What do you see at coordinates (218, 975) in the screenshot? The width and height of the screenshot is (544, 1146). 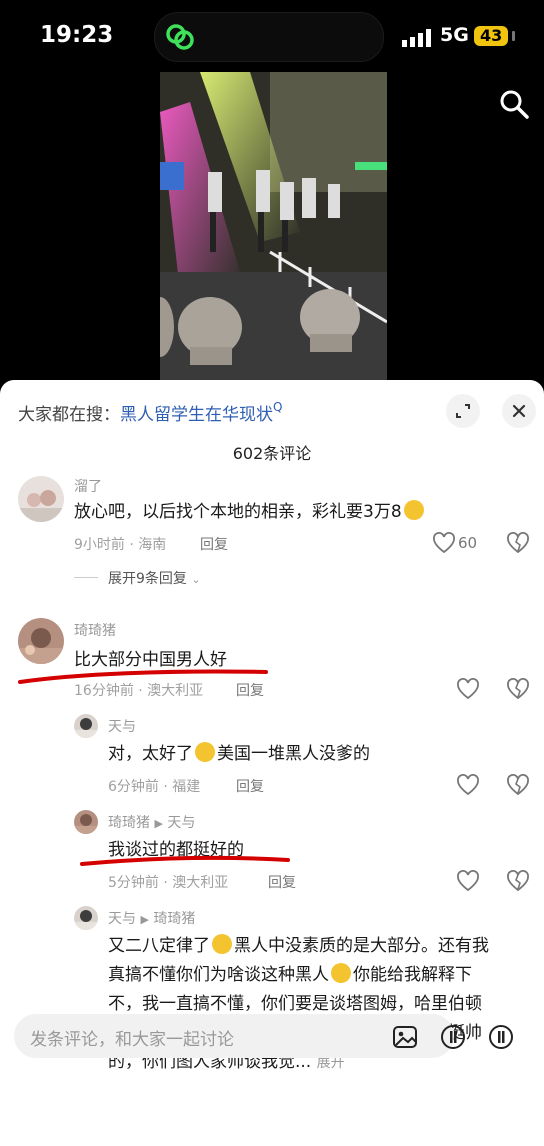 I see `reply-text-part: 真搞不懂你们为啥谈这种黑人` at bounding box center [218, 975].